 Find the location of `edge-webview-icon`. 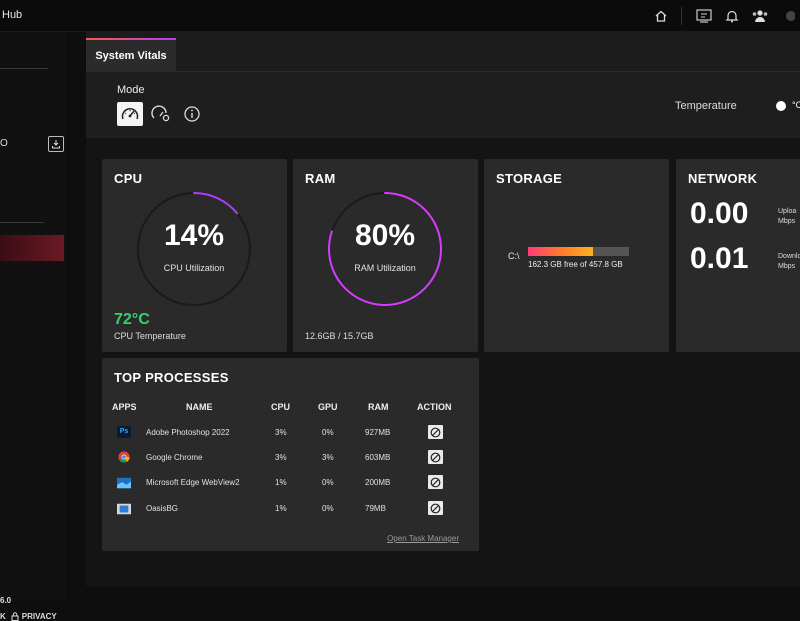

edge-webview-icon is located at coordinates (124, 483).